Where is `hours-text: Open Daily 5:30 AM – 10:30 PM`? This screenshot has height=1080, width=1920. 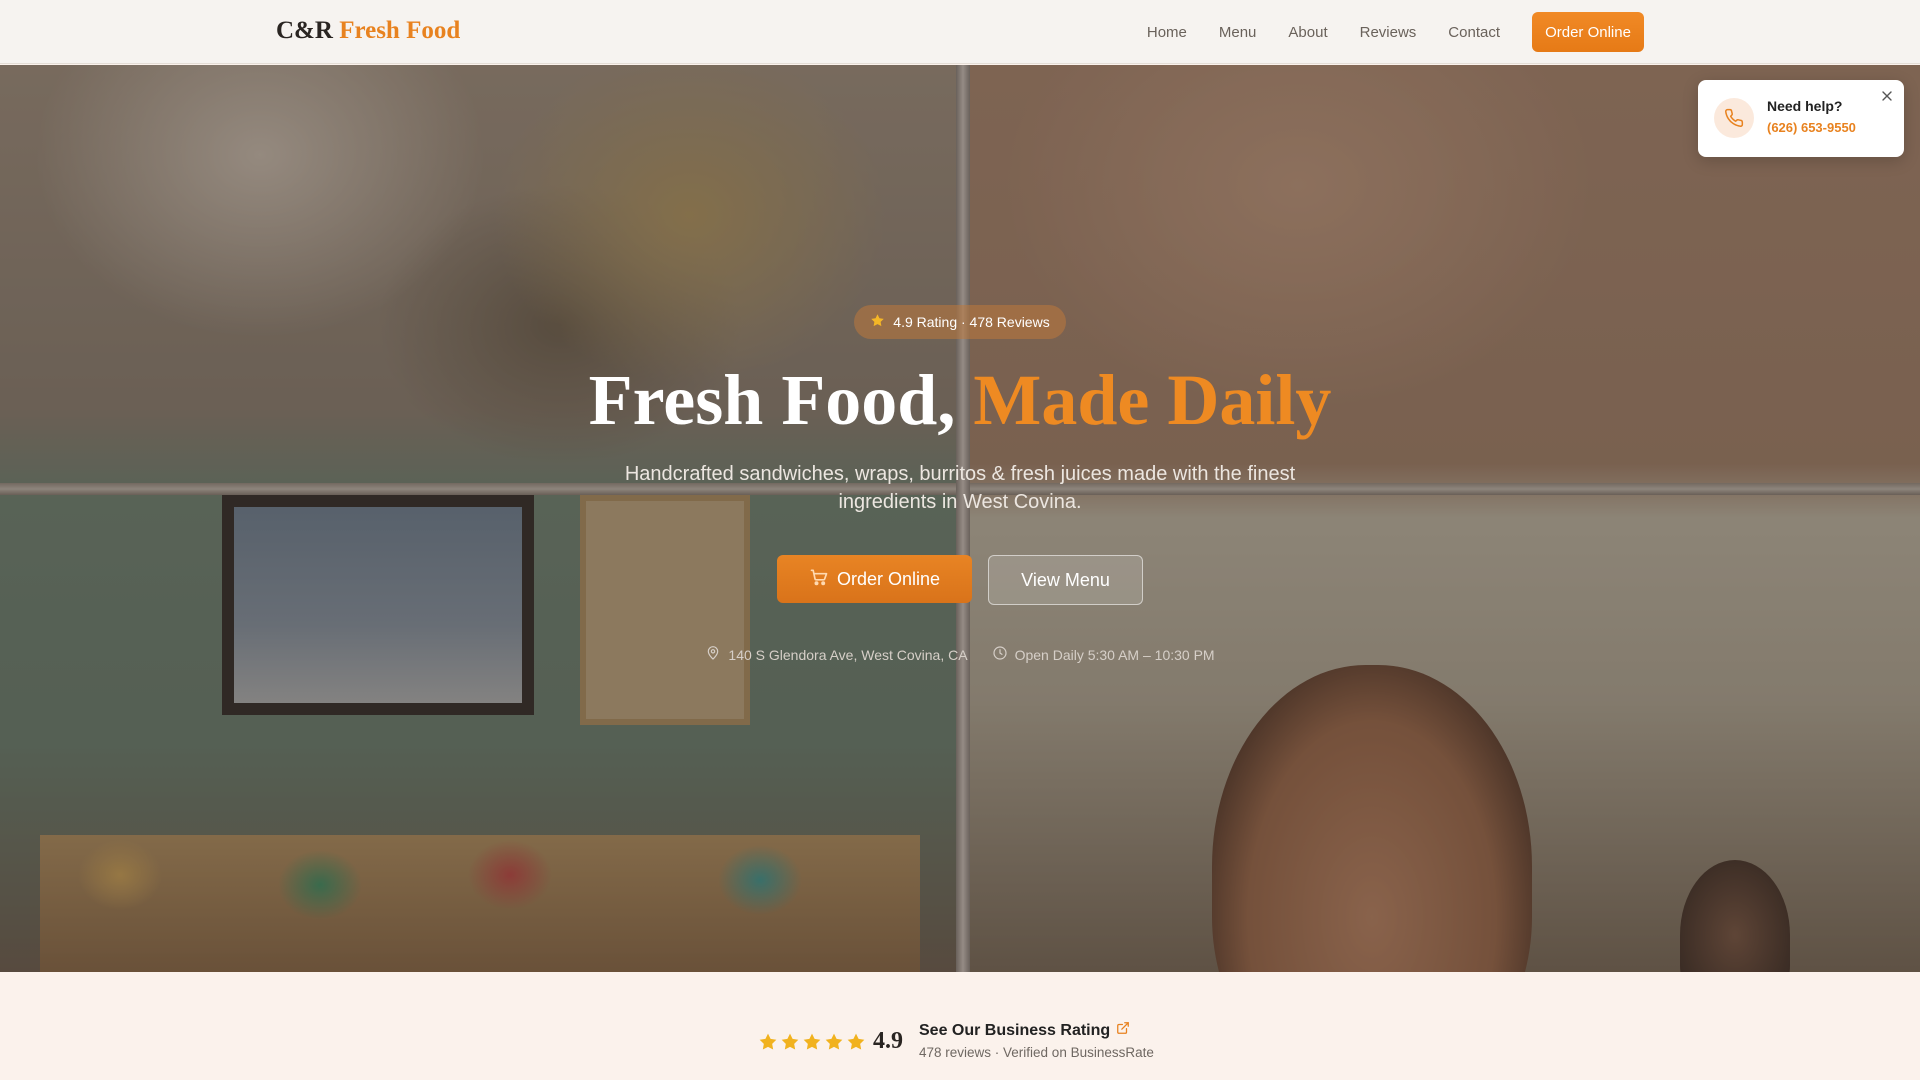 hours-text: Open Daily 5:30 AM – 10:30 PM is located at coordinates (1114, 654).